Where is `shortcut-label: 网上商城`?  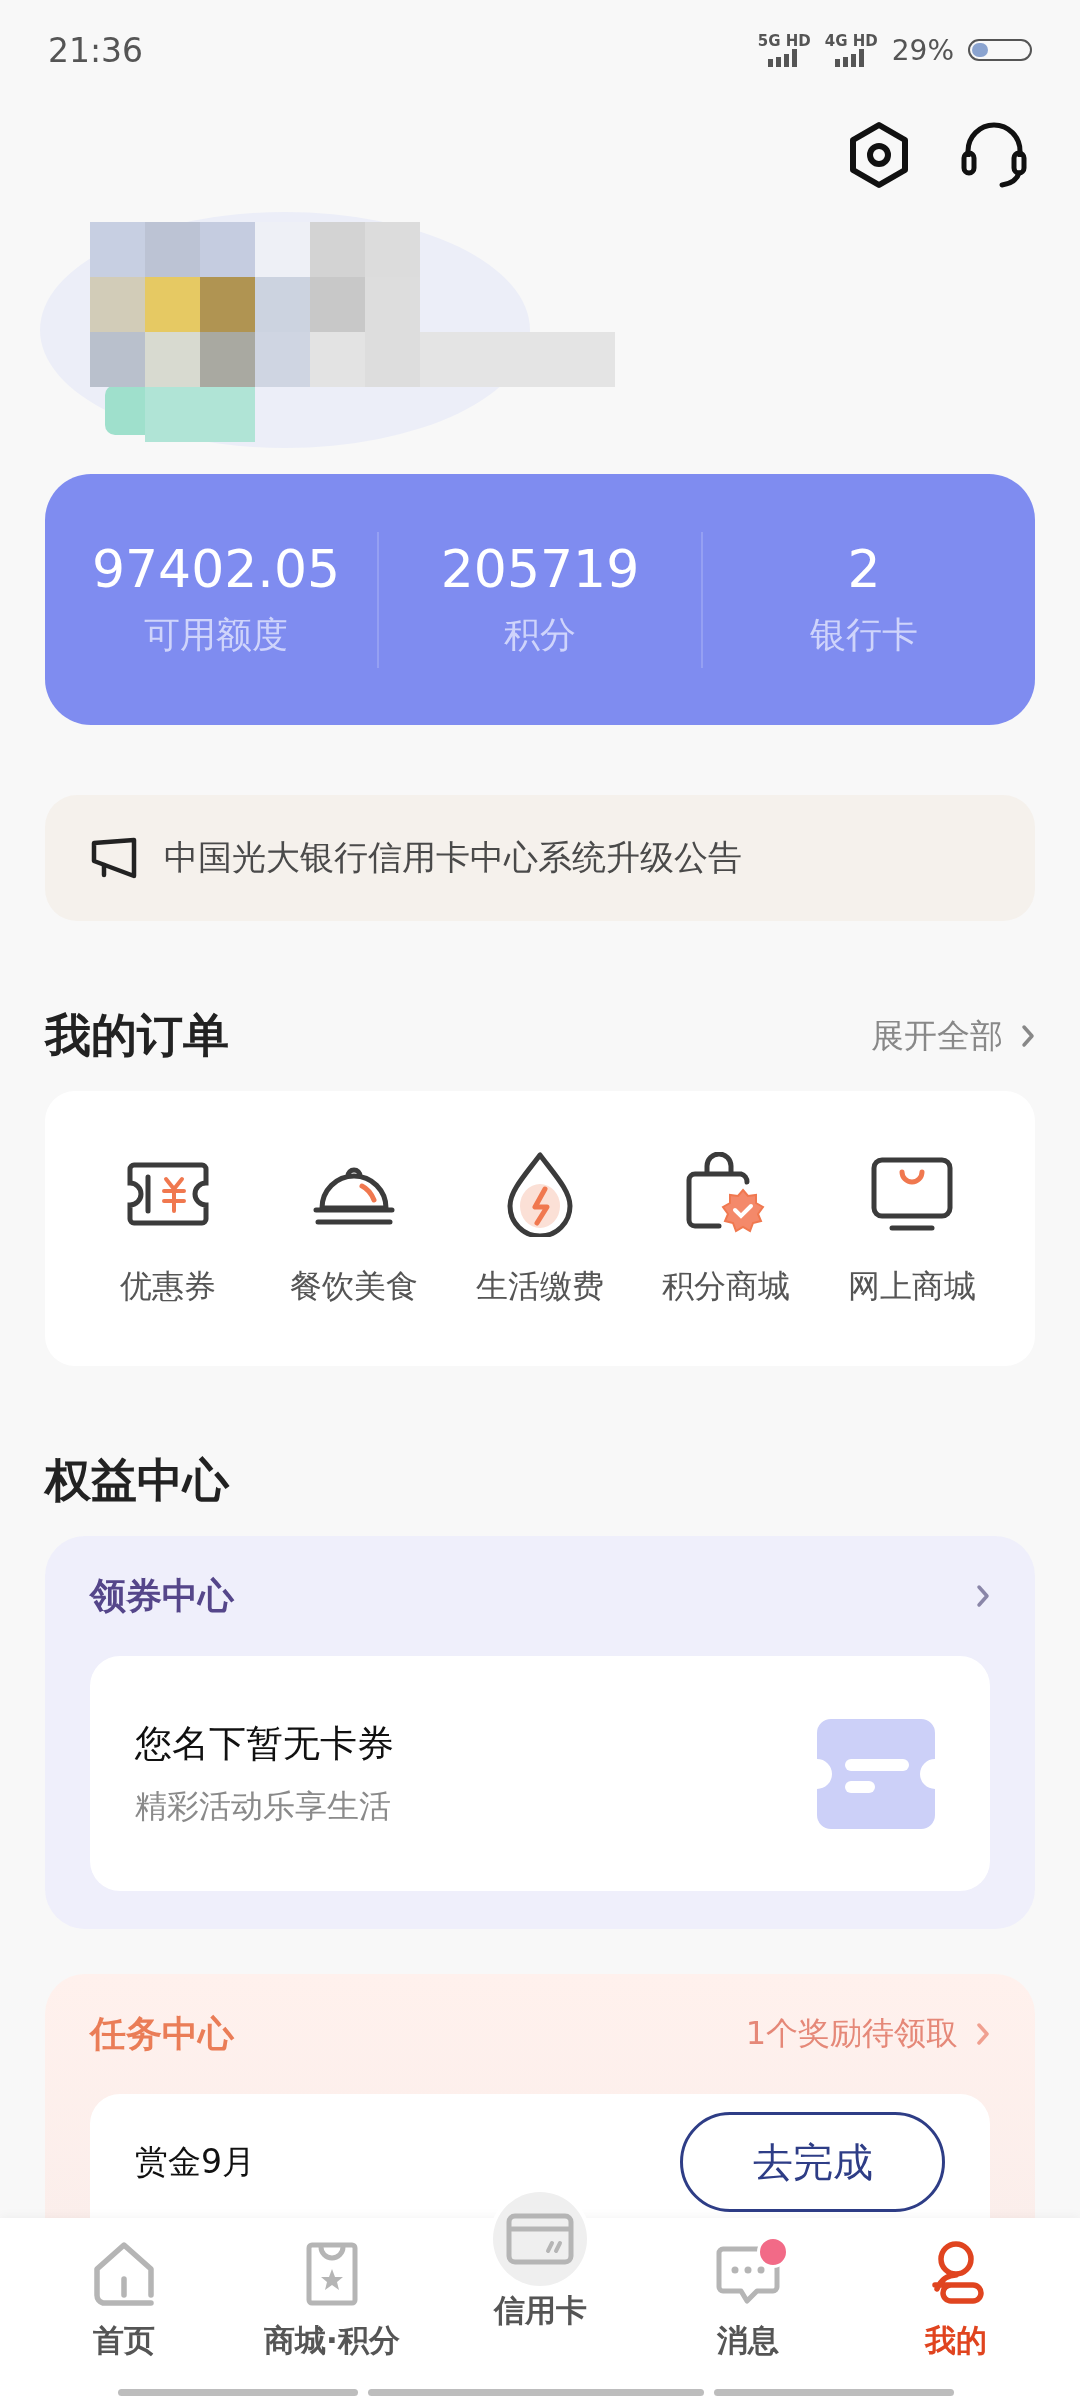
shortcut-label: 网上商城 is located at coordinates (912, 1286).